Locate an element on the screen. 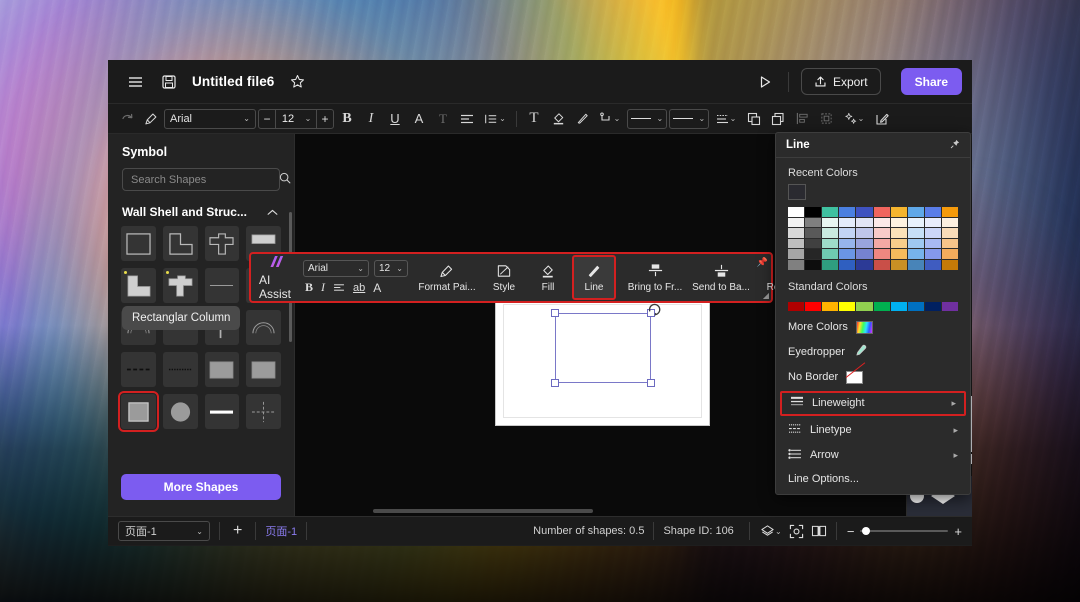 Image resolution: width=1080 pixels, height=602 pixels. line-weight-dropdown: ⌄ is located at coordinates (647, 118).